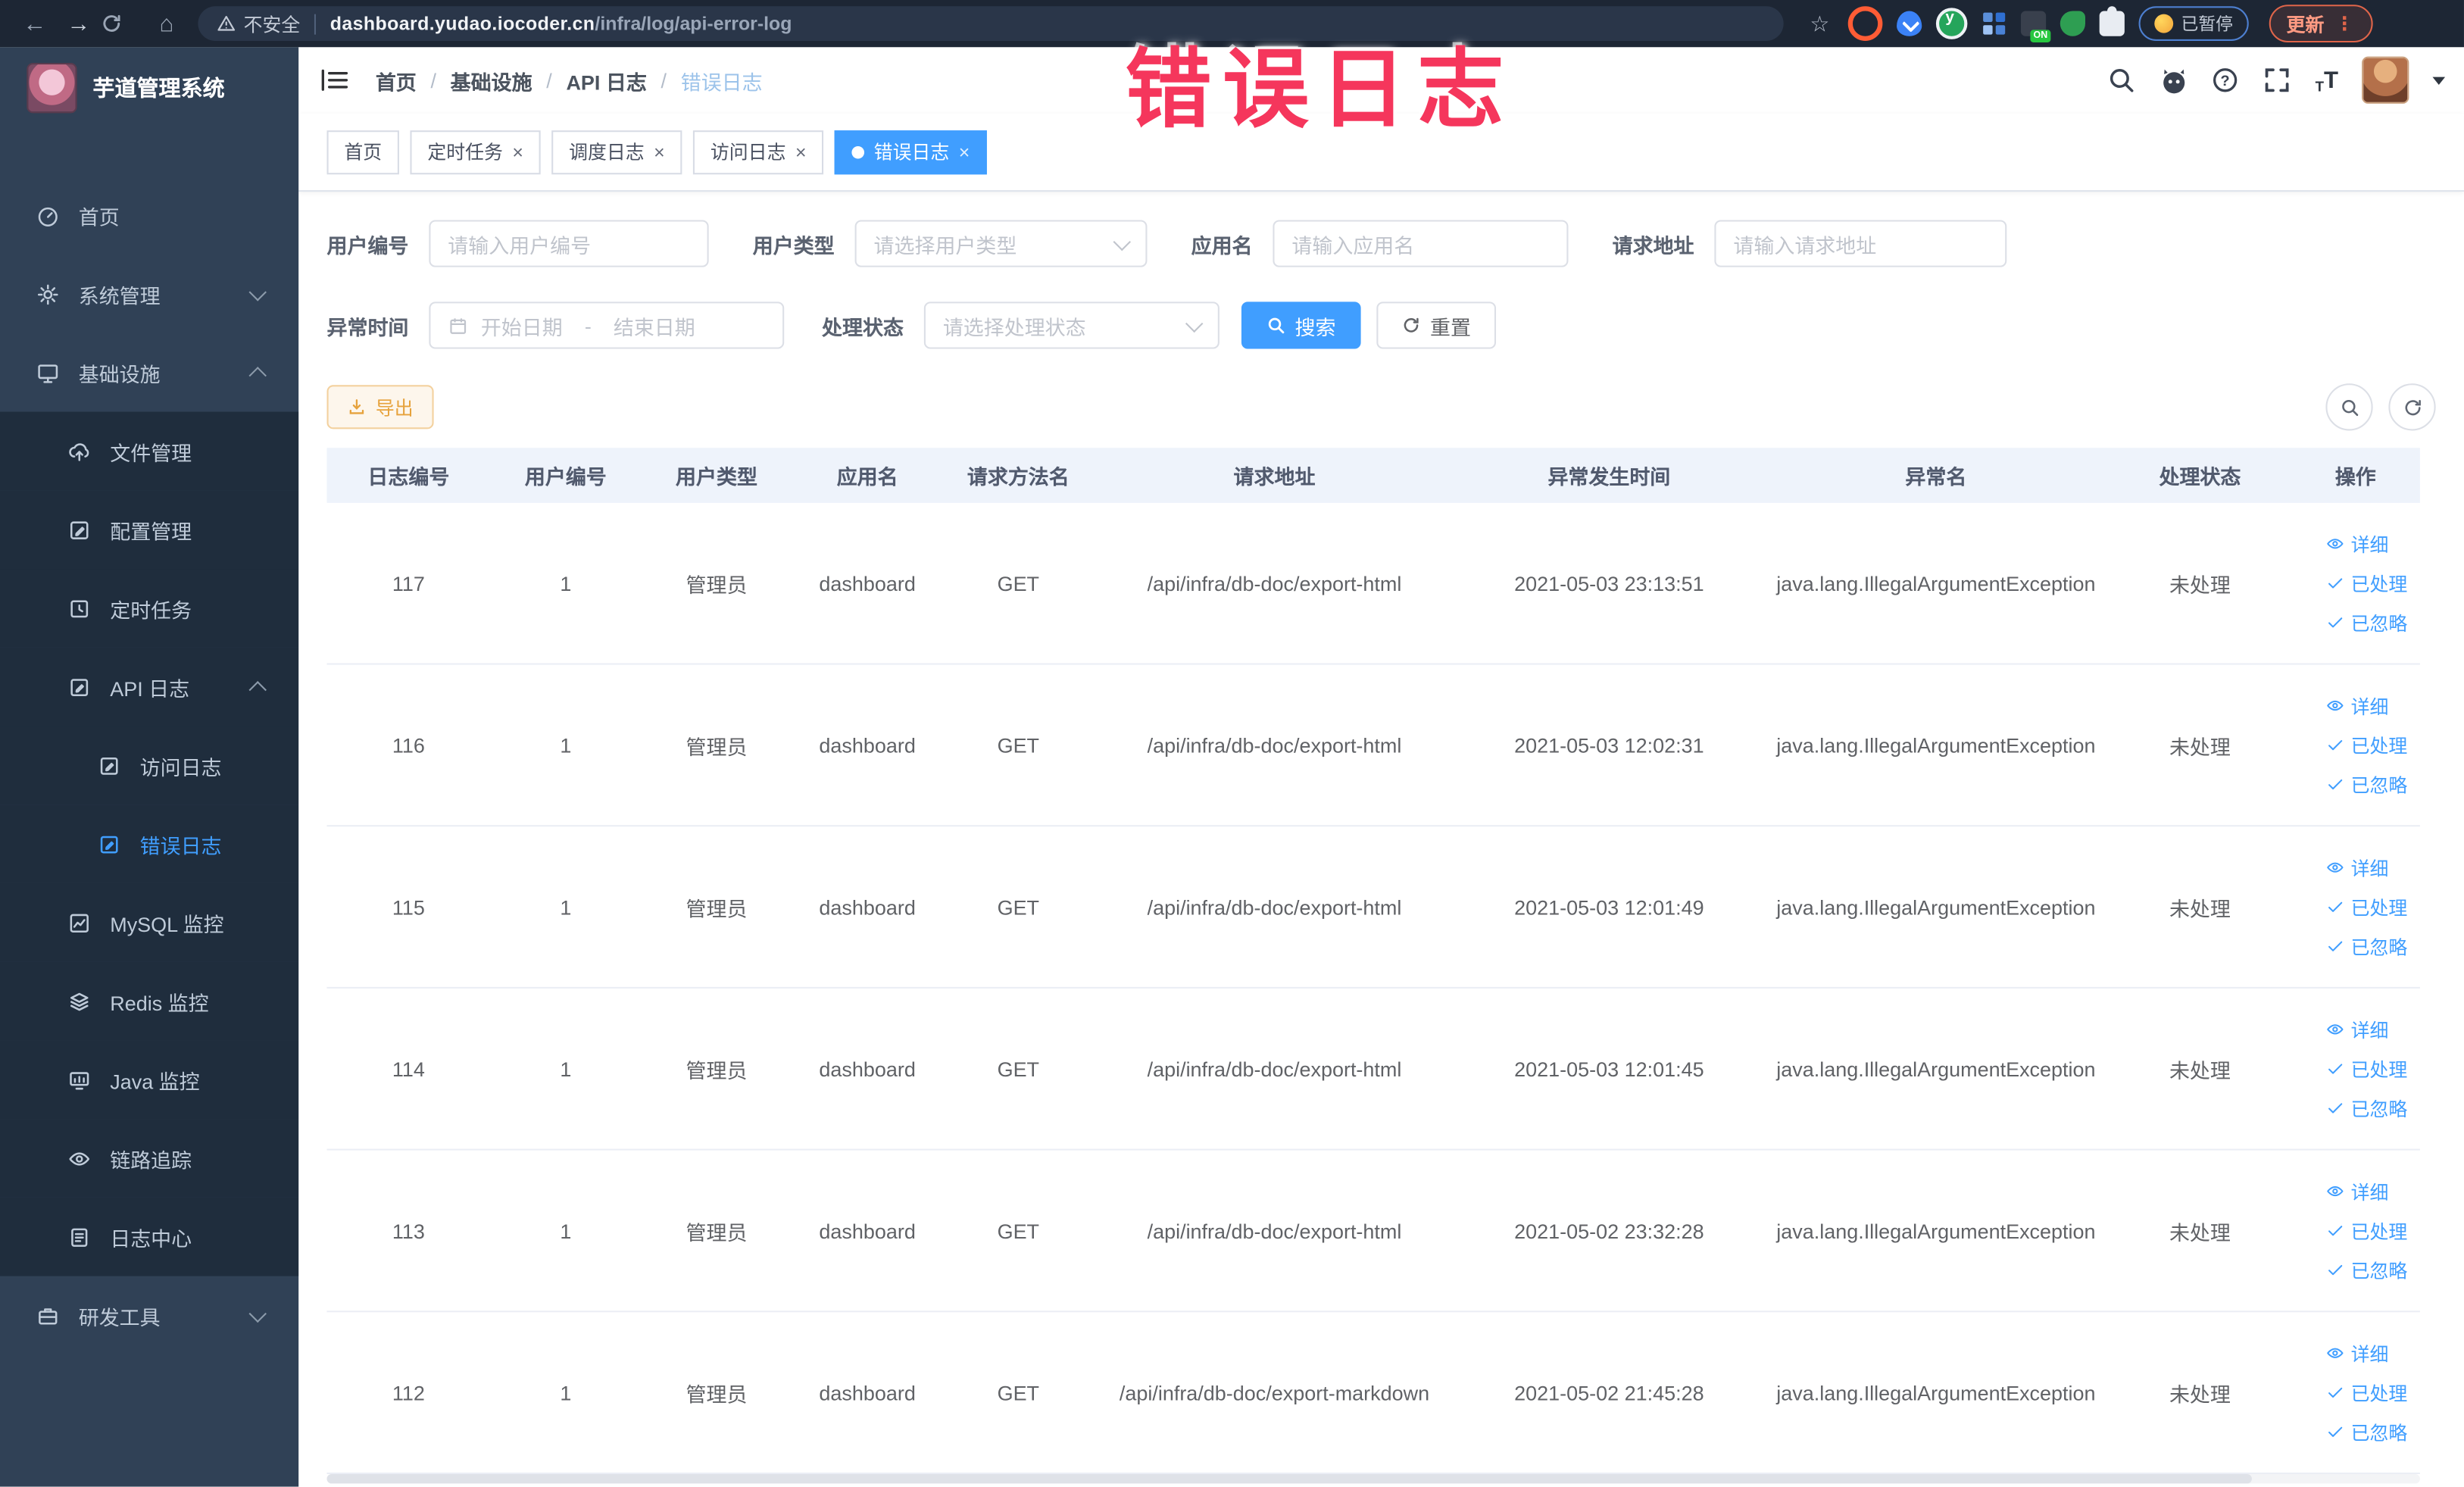 The width and height of the screenshot is (2464, 1487). I want to click on app-name-input: 请输入应用名, so click(1421, 243).